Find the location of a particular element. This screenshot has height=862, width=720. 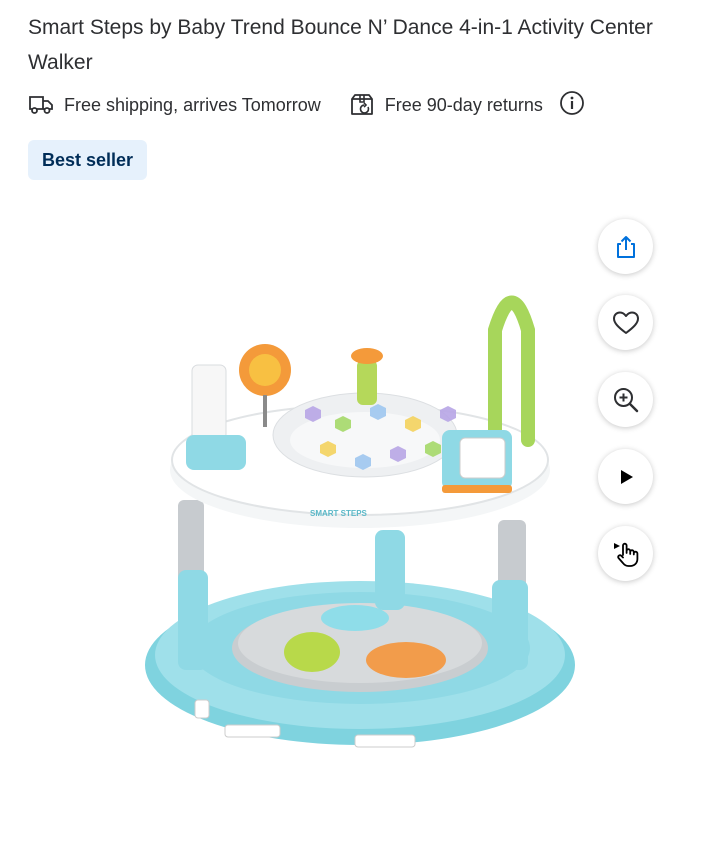

view-360-button is located at coordinates (625, 553).